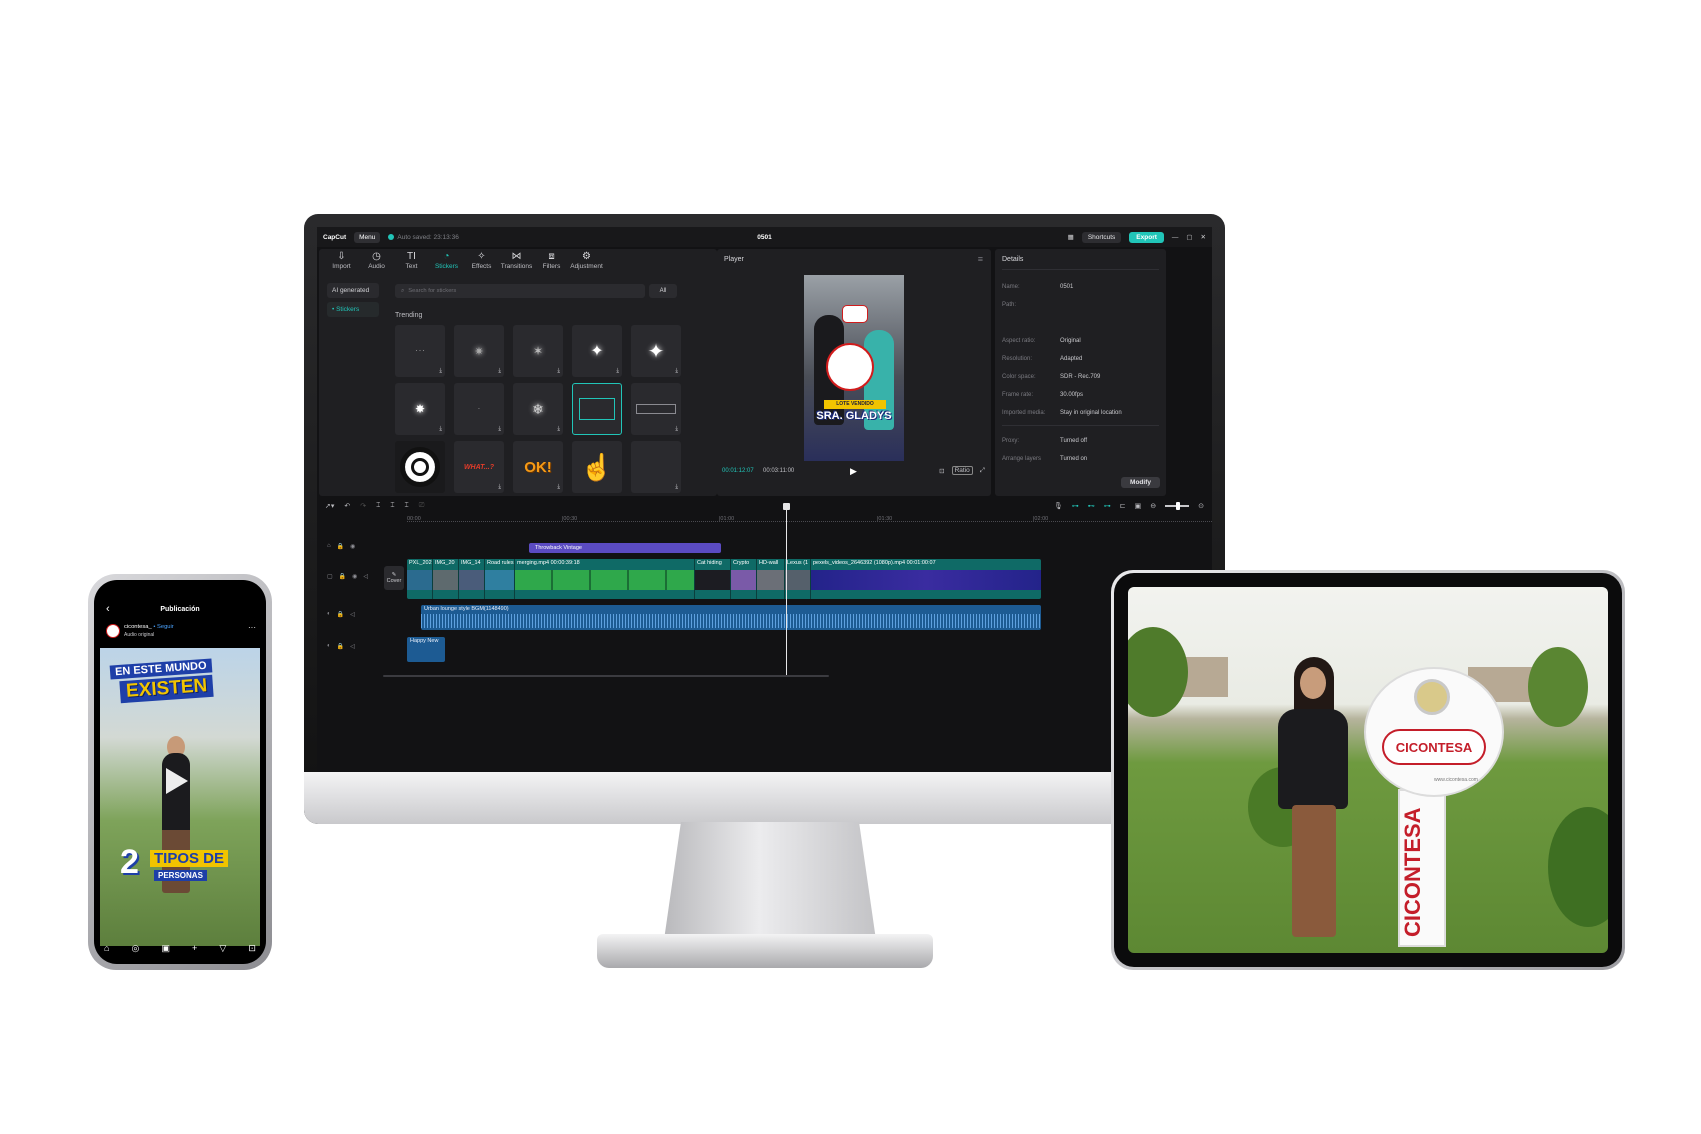 The image size is (1701, 1134). What do you see at coordinates (744, 579) in the screenshot?
I see `video-clip: Crypto` at bounding box center [744, 579].